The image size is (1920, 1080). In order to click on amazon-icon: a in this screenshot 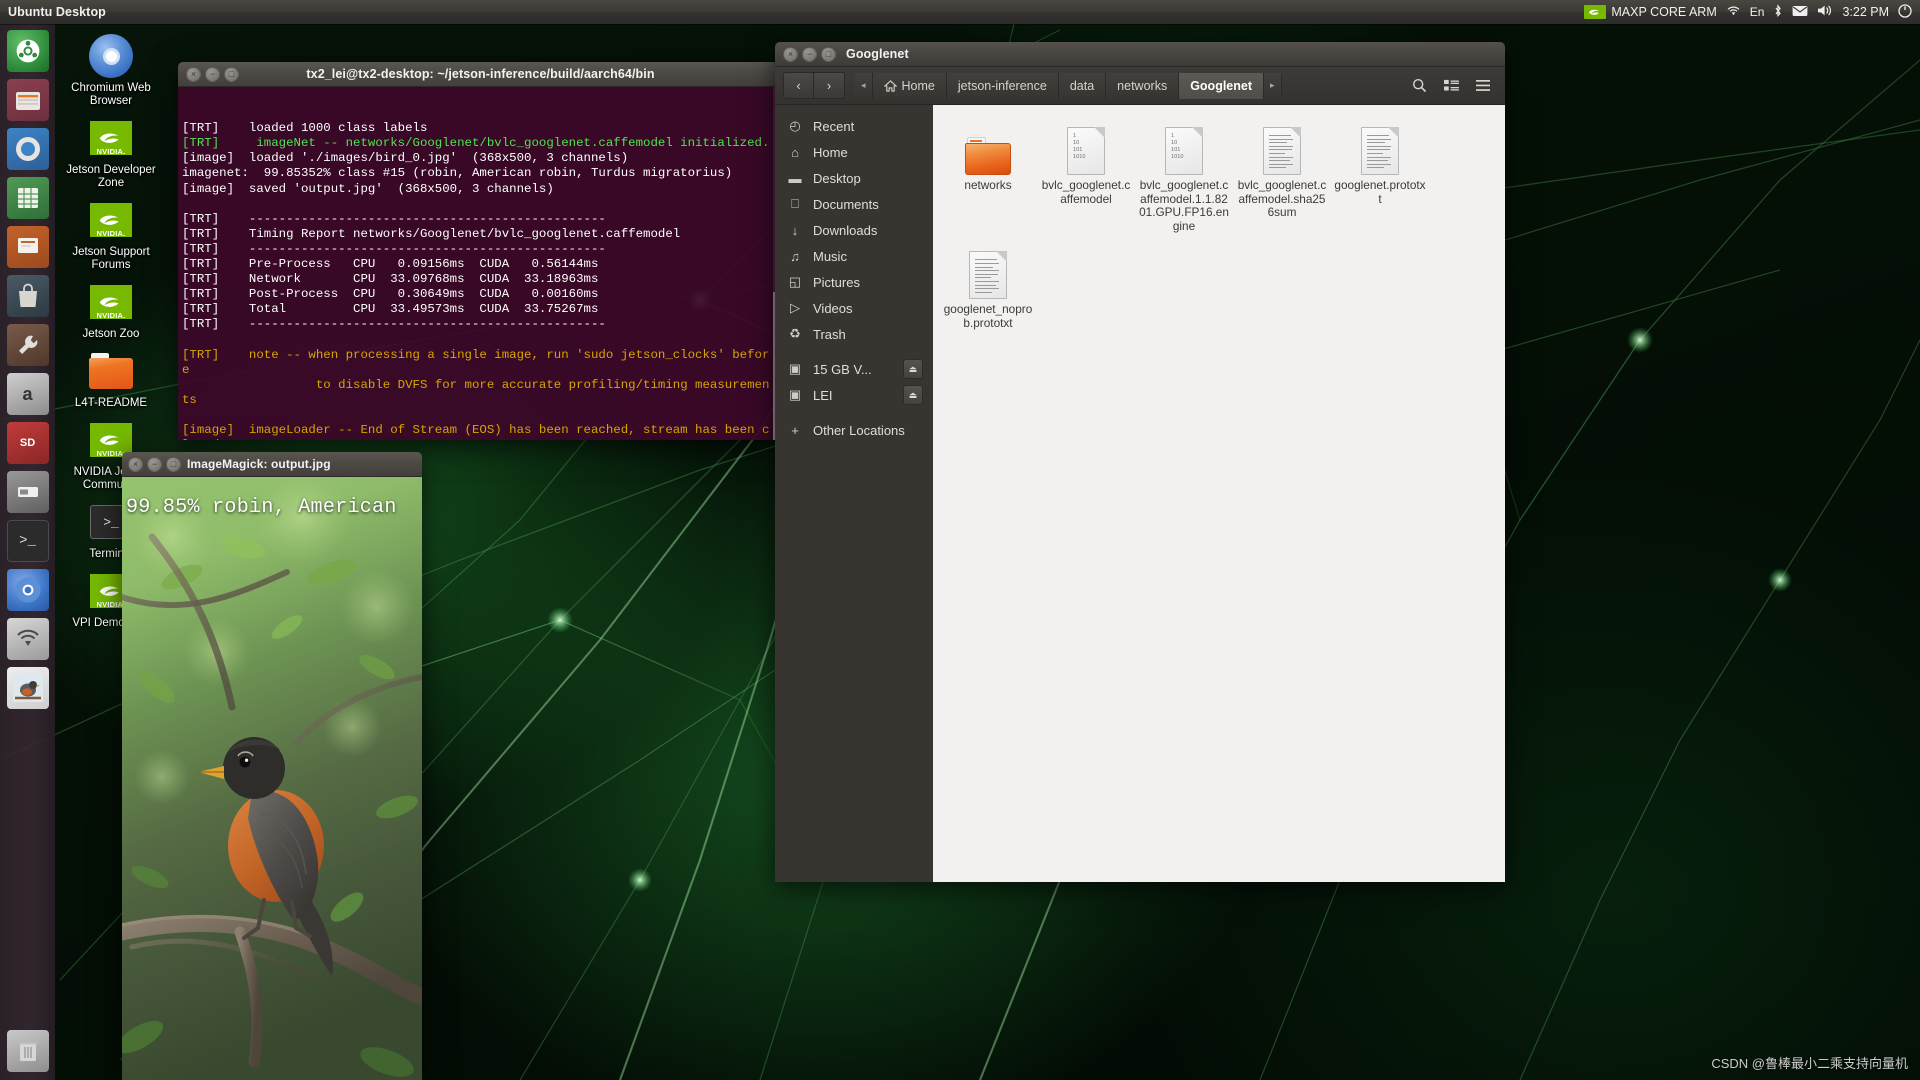, I will do `click(27, 393)`.